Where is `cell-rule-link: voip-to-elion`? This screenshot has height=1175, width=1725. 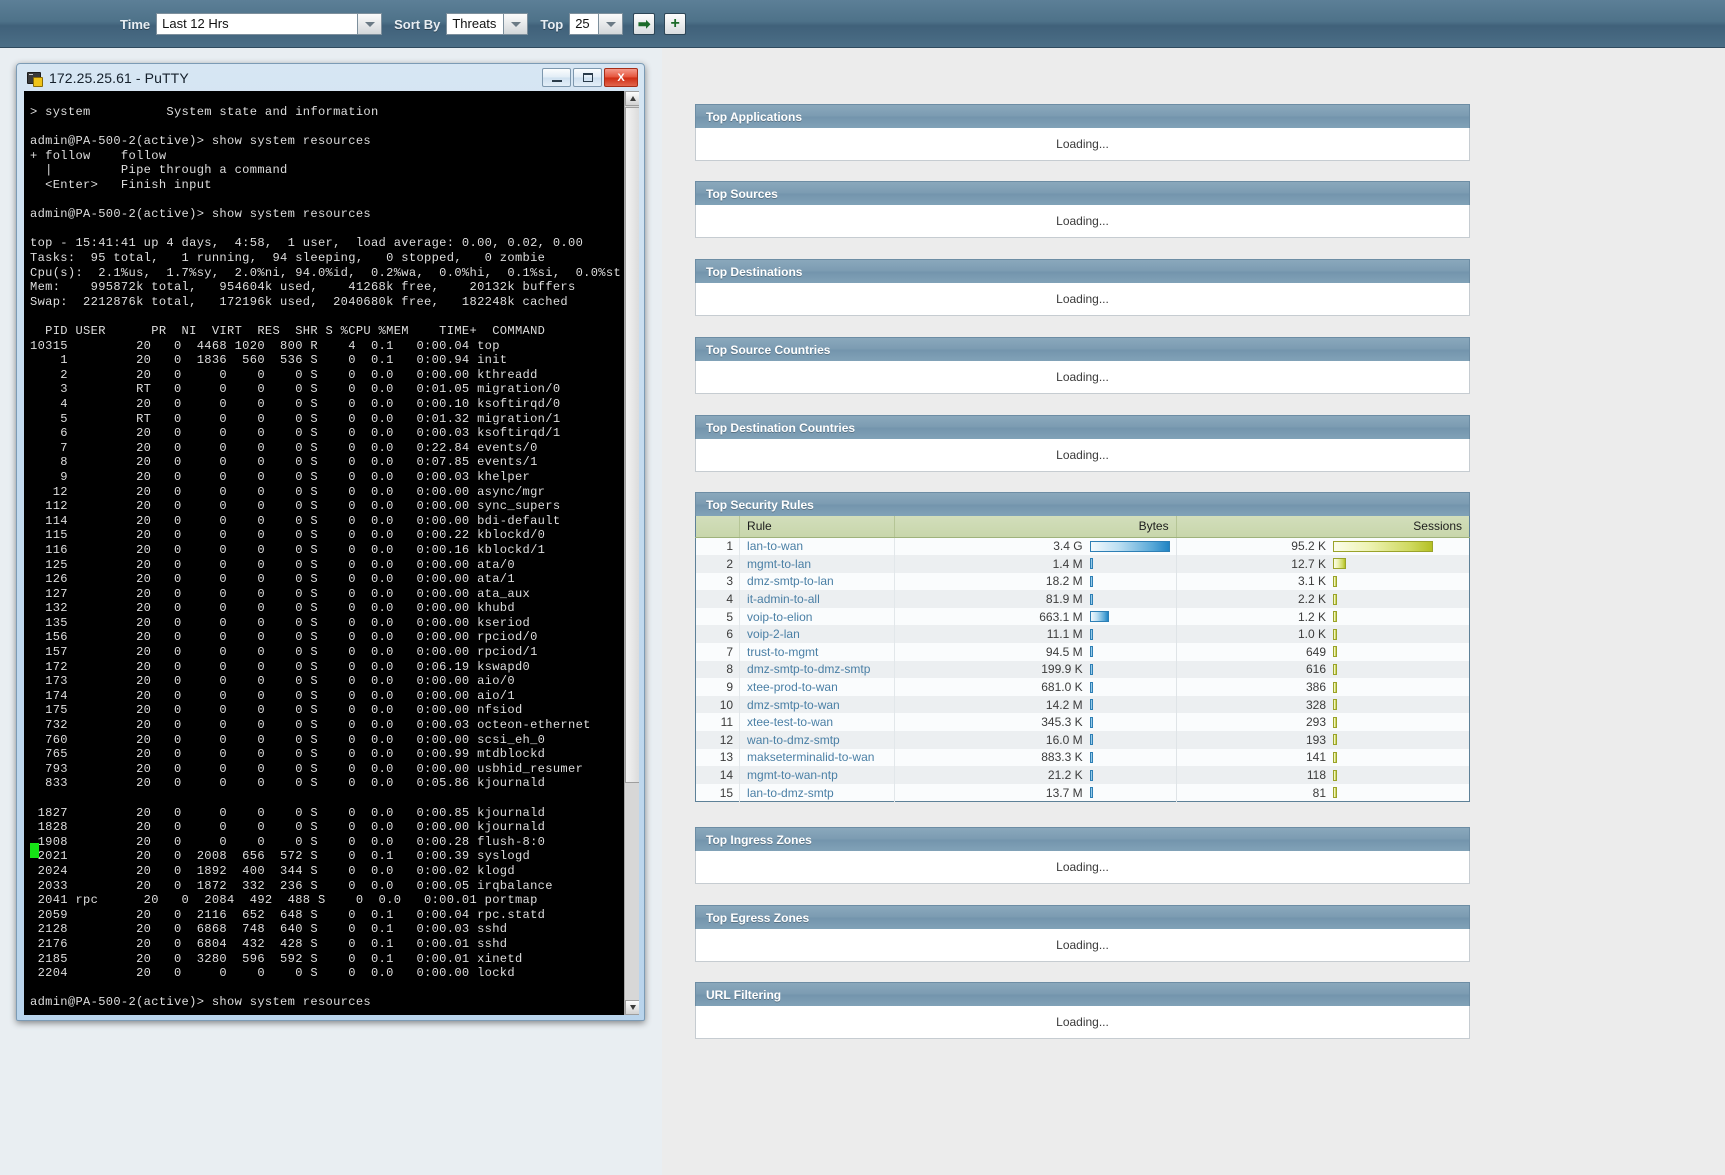 cell-rule-link: voip-to-elion is located at coordinates (817, 616).